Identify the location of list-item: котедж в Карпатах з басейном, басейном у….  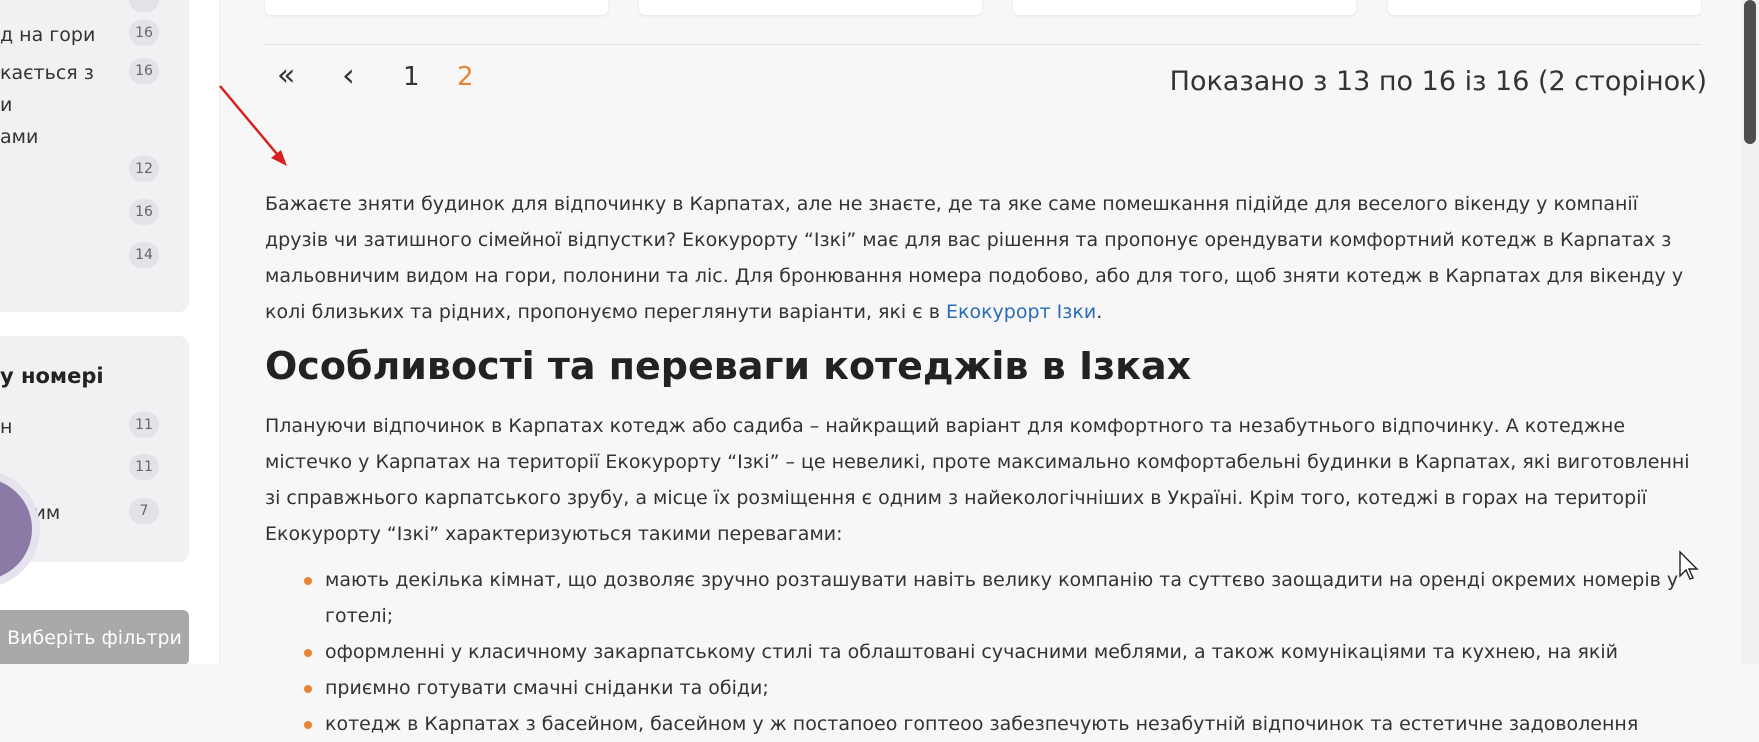
(1004, 724).